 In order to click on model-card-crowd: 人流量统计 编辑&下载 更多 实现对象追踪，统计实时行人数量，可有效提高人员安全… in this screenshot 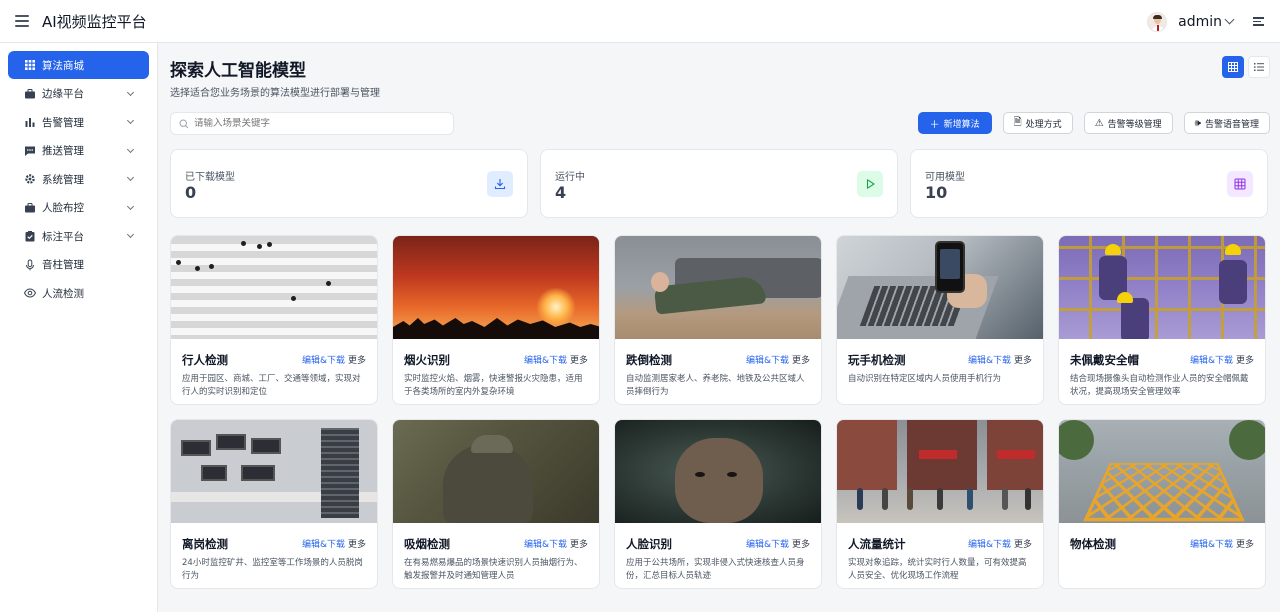, I will do `click(940, 504)`.